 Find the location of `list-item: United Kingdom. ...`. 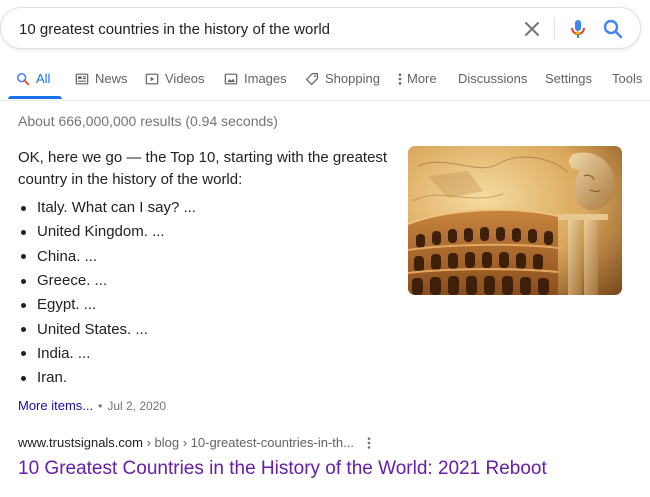

list-item: United Kingdom. ... is located at coordinates (208, 232).